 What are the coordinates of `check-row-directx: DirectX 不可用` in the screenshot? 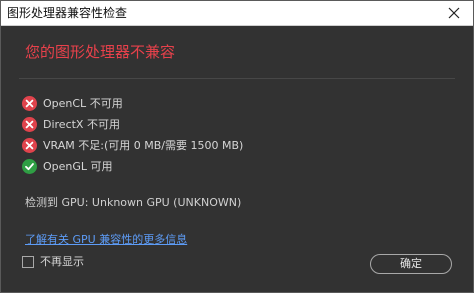 It's located at (232, 125).